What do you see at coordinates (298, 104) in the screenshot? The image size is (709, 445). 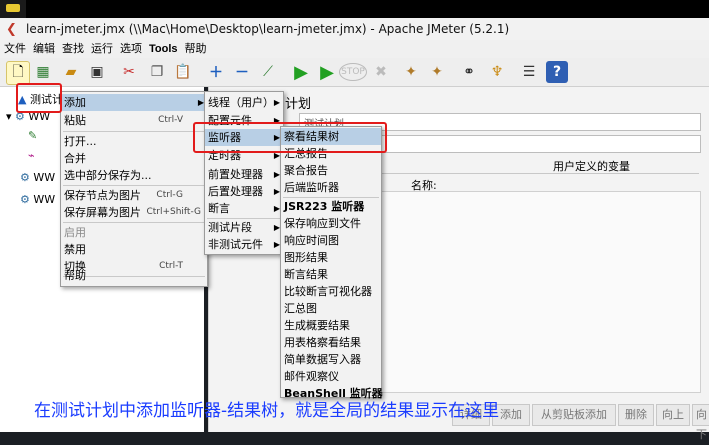 I see `page-title: 计划` at bounding box center [298, 104].